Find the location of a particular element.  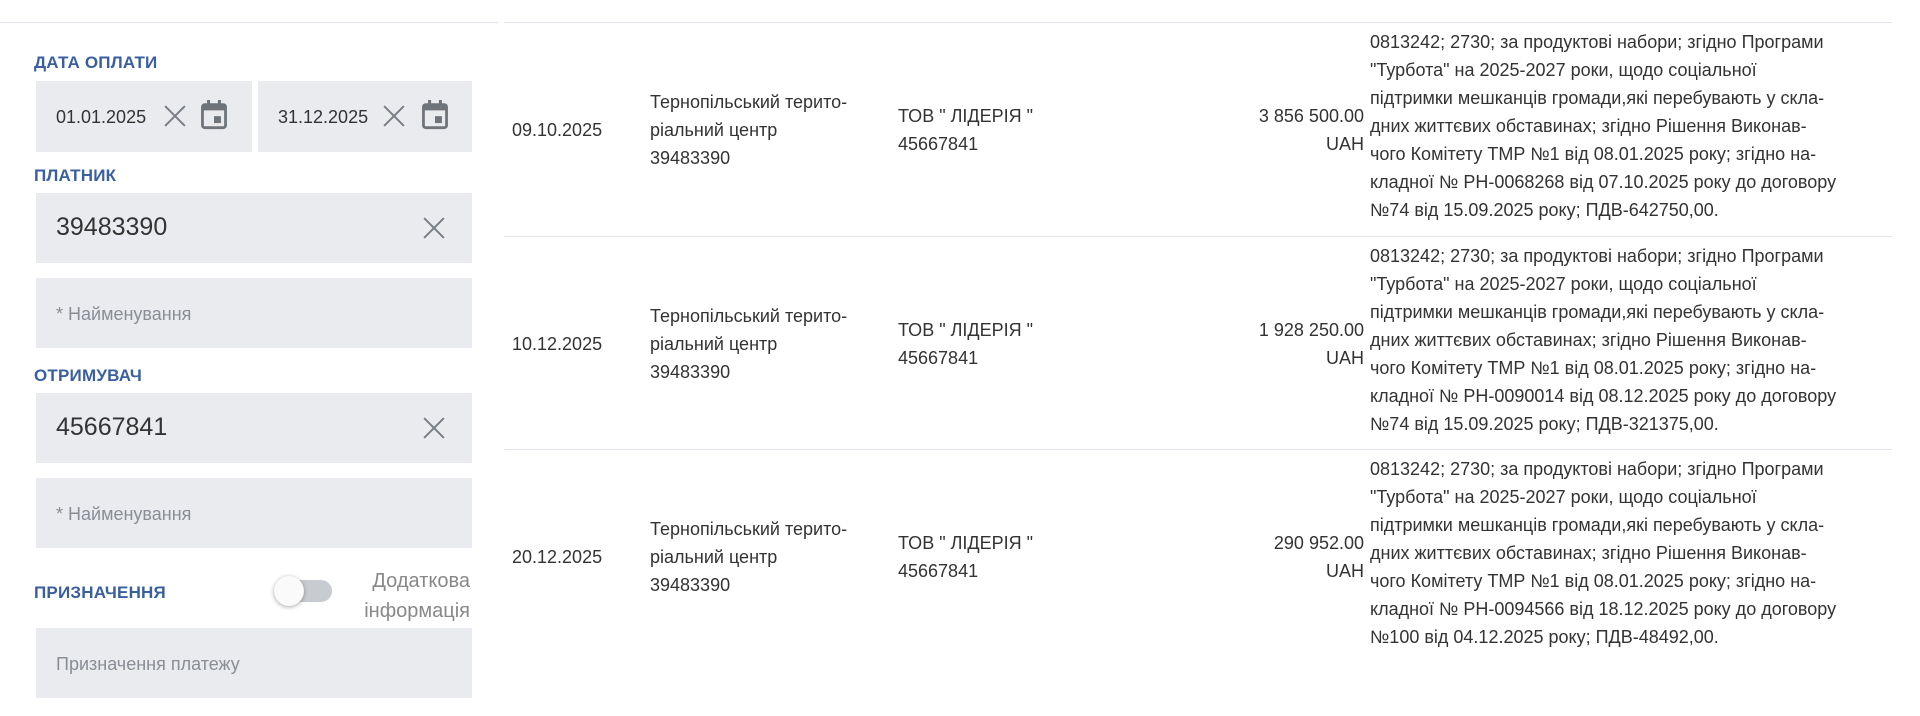

recipient-name-field: * Найменування is located at coordinates (254, 513).